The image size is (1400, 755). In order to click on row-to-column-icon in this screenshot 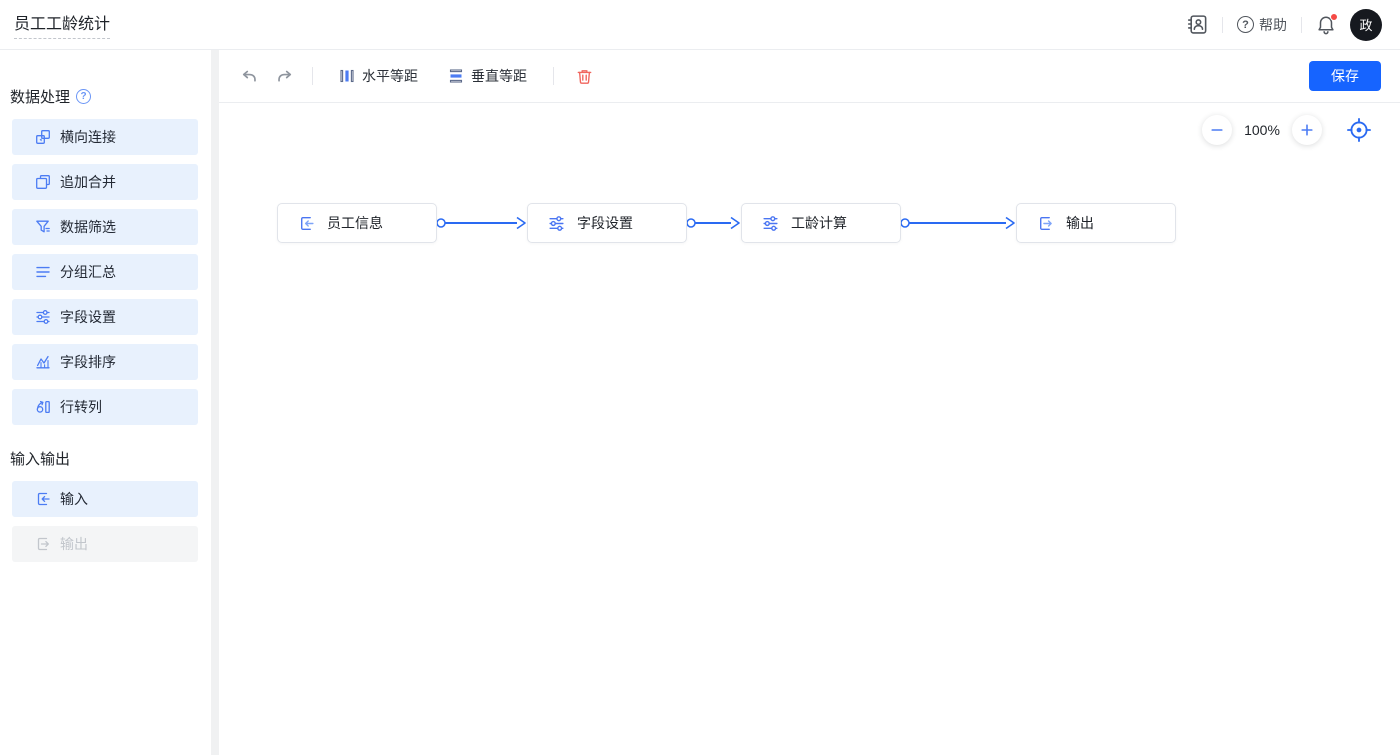, I will do `click(43, 407)`.